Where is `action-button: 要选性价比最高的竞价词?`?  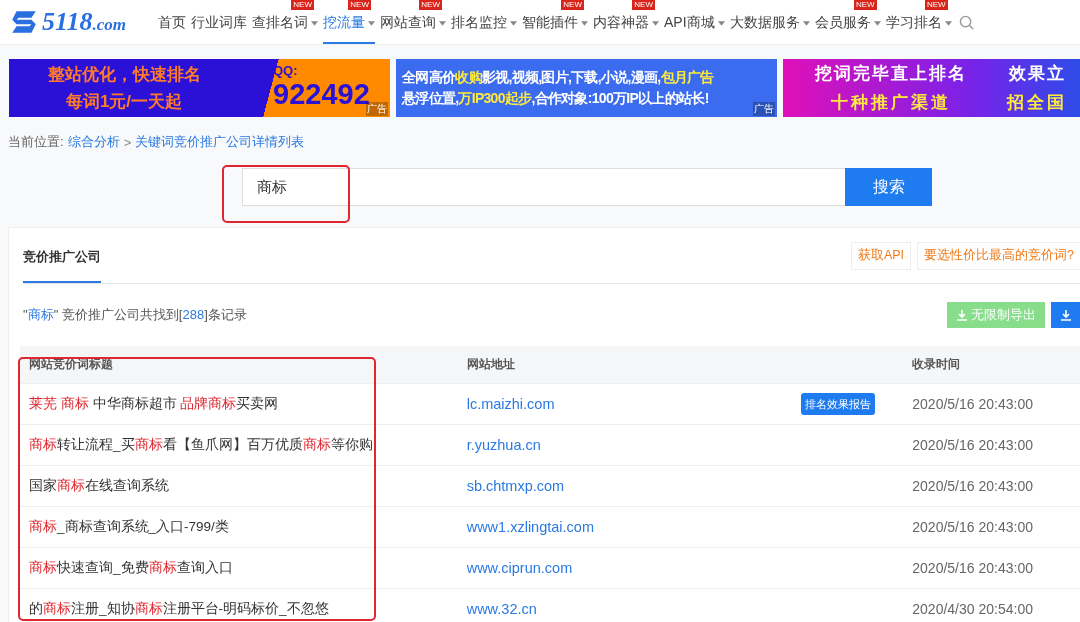 action-button: 要选性价比最高的竞价词? is located at coordinates (998, 255).